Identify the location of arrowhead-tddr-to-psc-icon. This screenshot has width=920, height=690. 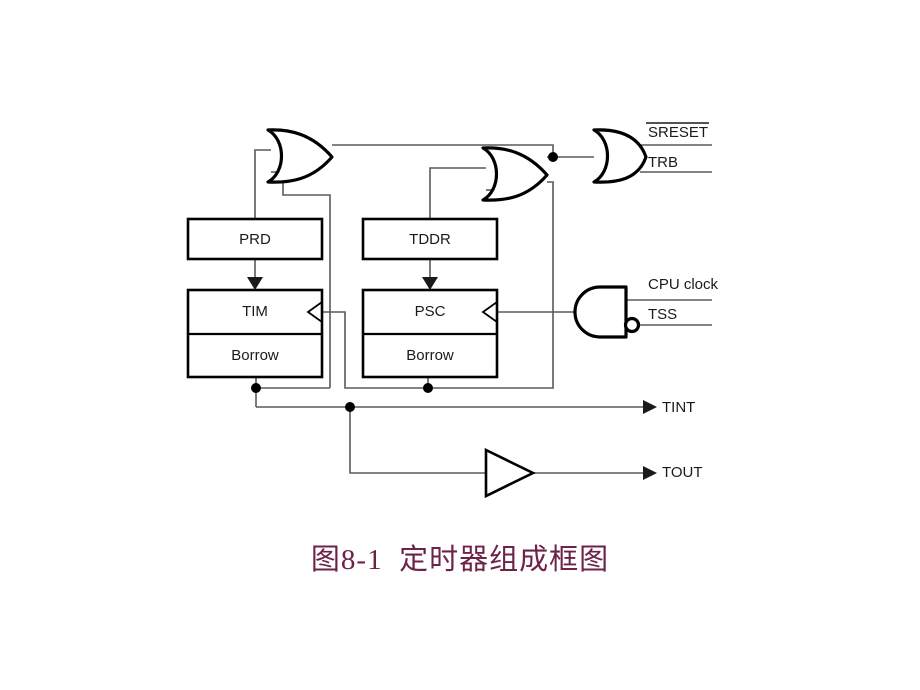
(430, 283).